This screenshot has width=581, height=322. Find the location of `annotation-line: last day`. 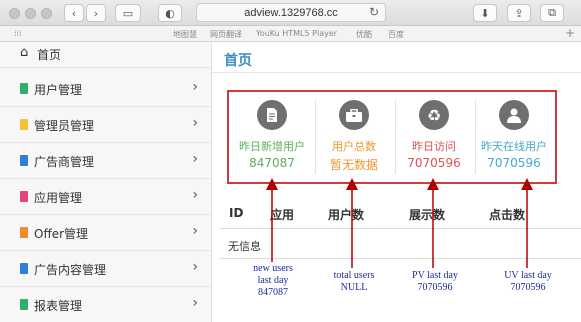

annotation-line: last day is located at coordinates (273, 280).